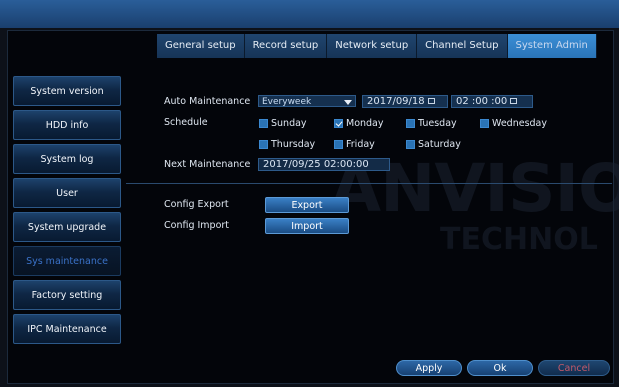  I want to click on tab-record-setup: Record setup, so click(286, 46).